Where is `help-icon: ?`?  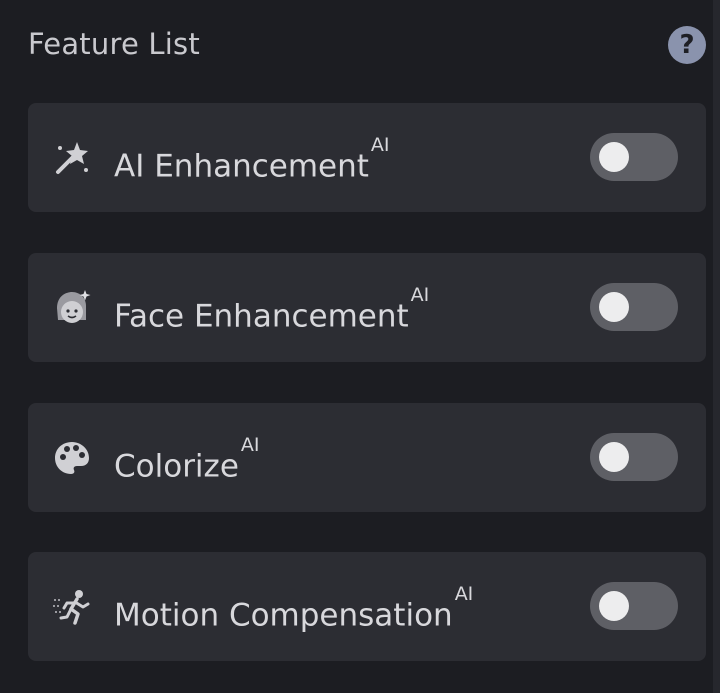 help-icon: ? is located at coordinates (687, 45).